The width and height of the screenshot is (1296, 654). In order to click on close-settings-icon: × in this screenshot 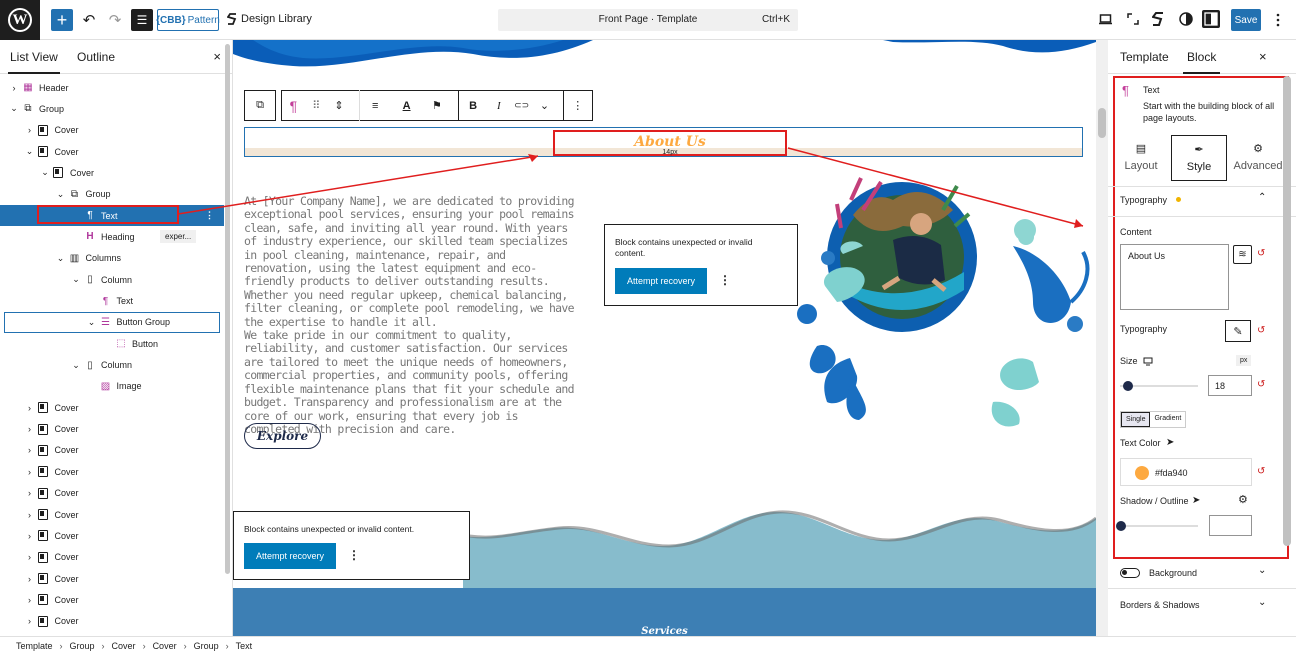, I will do `click(1263, 56)`.